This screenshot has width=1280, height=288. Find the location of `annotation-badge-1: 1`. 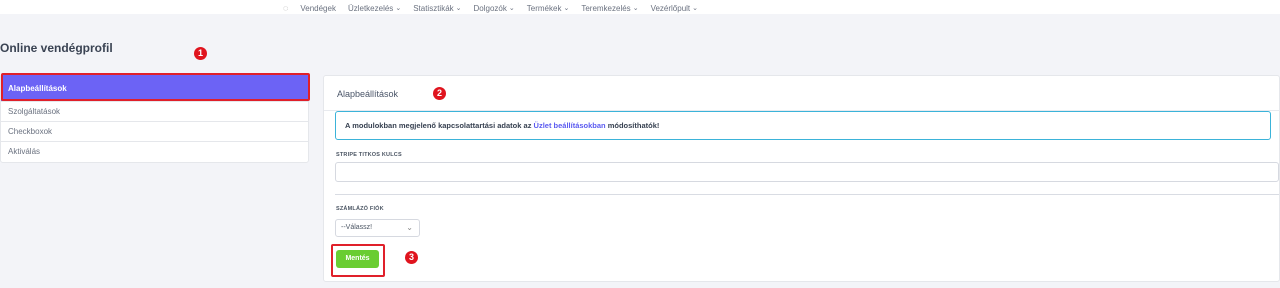

annotation-badge-1: 1 is located at coordinates (200, 53).